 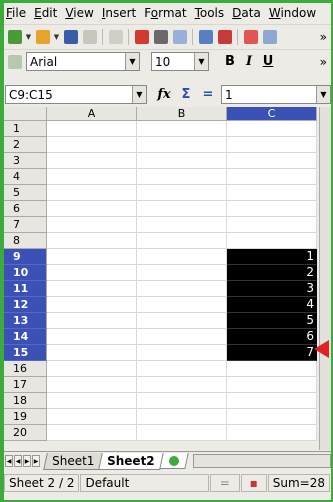 What do you see at coordinates (165, 13) in the screenshot?
I see `menu-format: Format` at bounding box center [165, 13].